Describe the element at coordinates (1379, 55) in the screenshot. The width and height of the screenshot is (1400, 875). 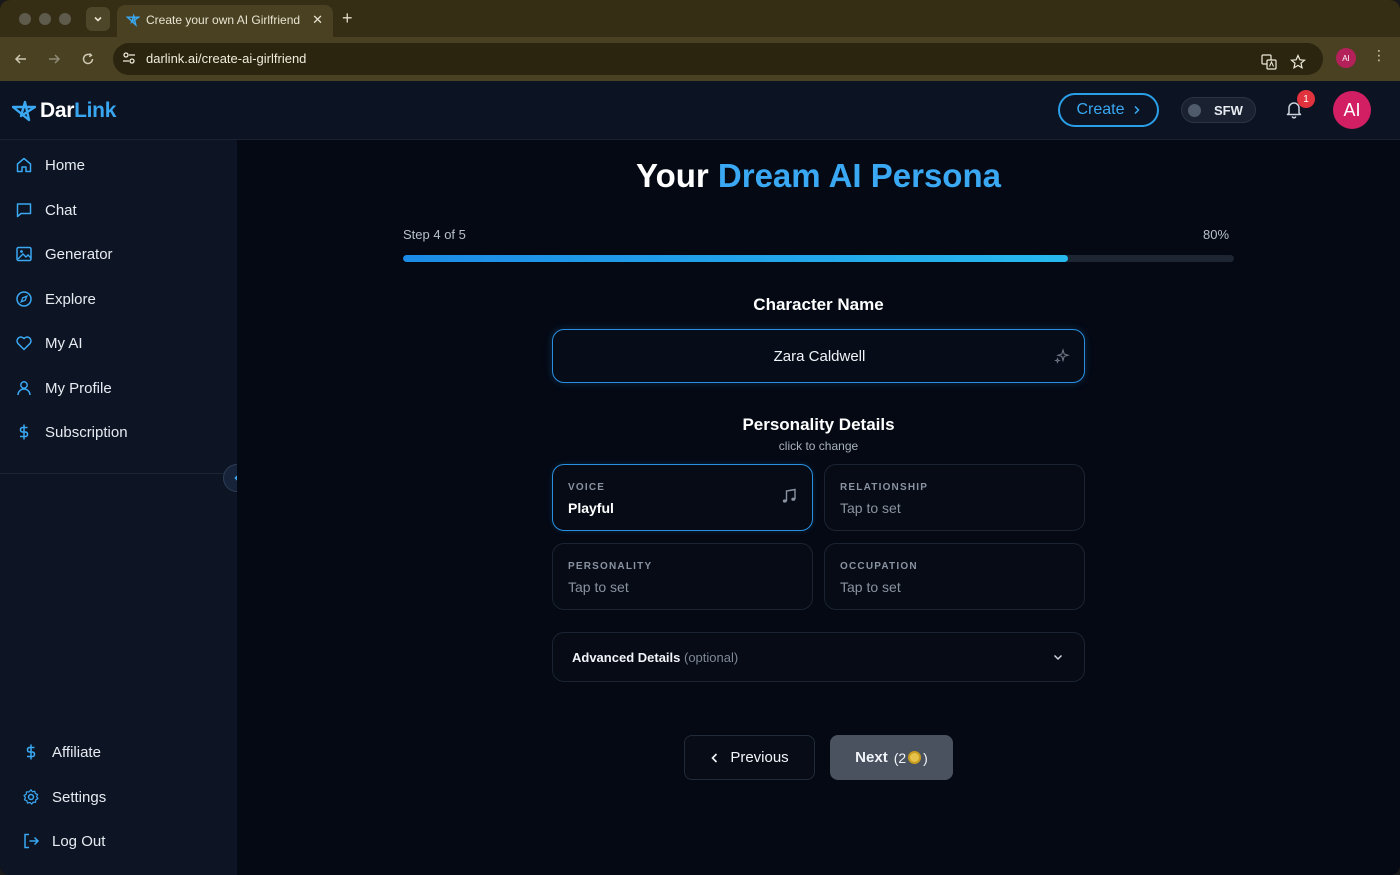
I see `browser-menu-icon: ⋮` at that location.